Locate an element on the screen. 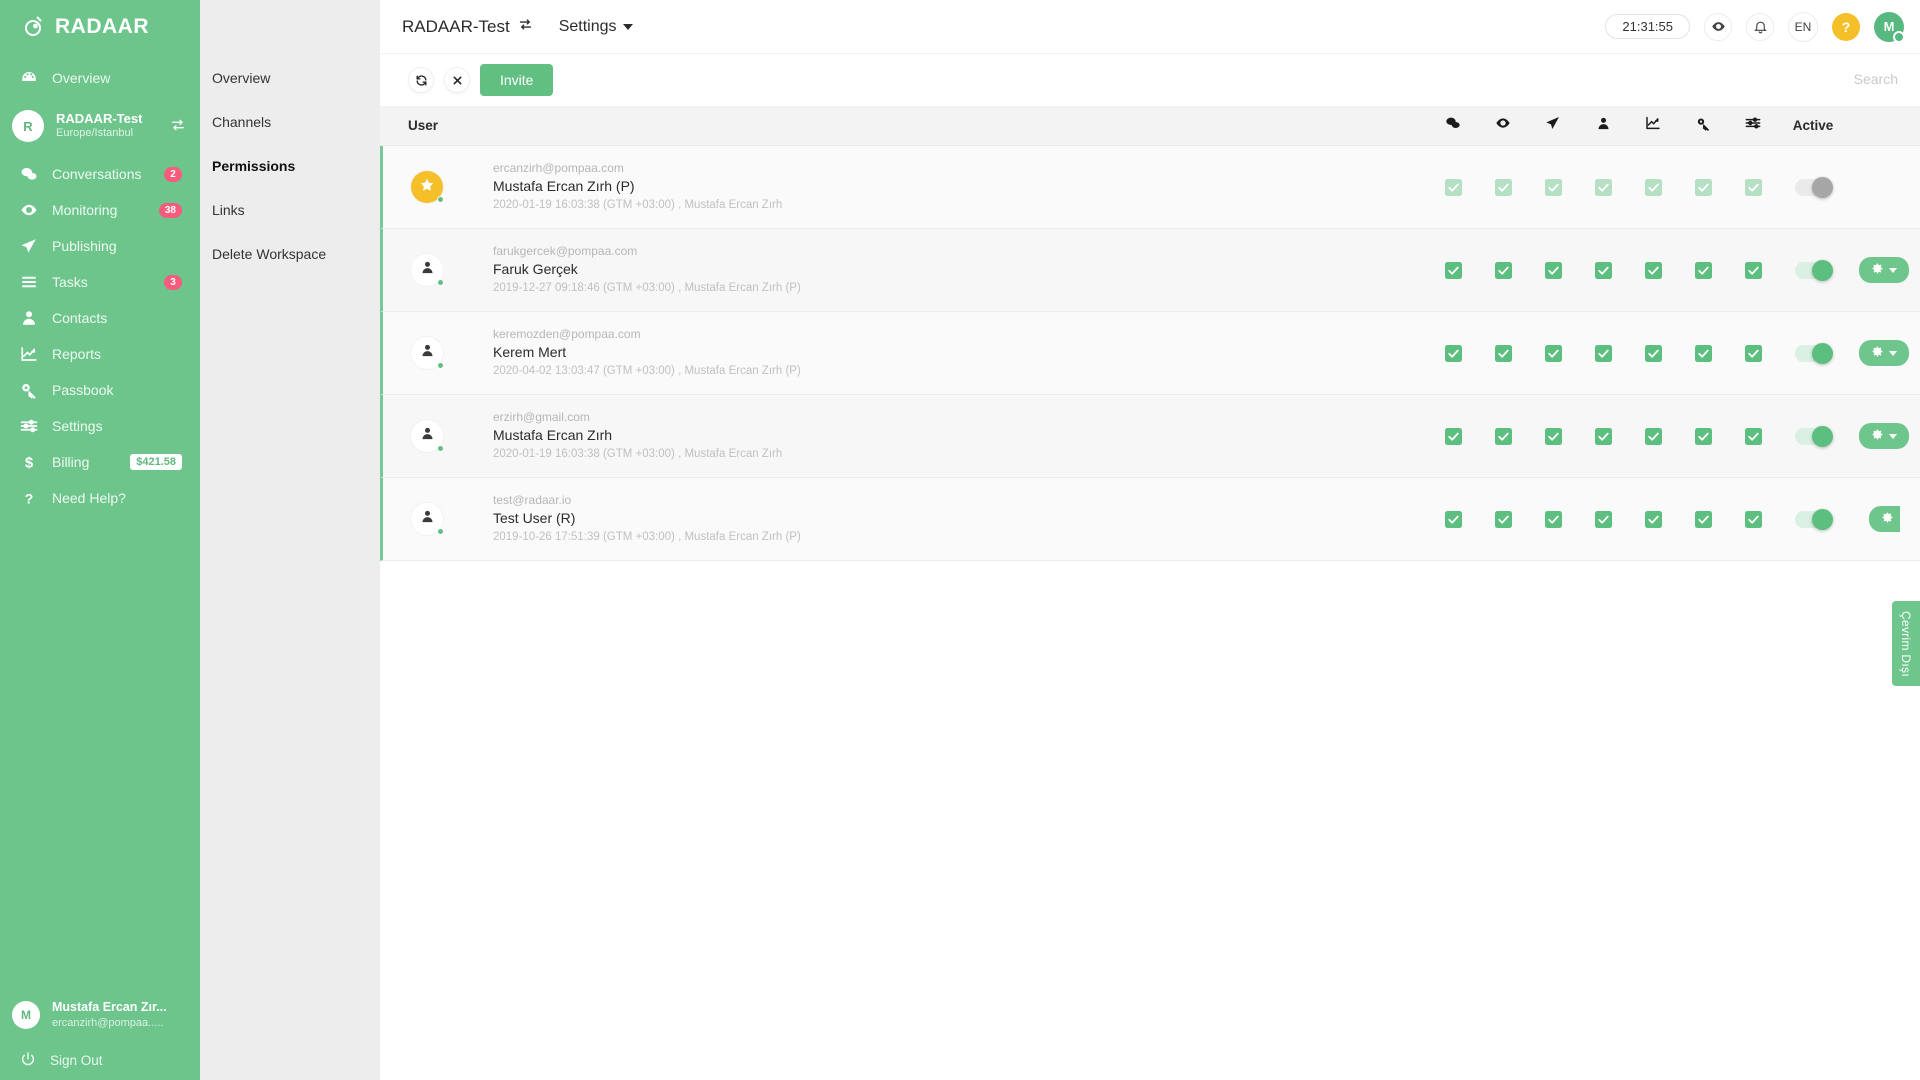  sidebar-item-tasks: Tasks 3 is located at coordinates (100, 282).